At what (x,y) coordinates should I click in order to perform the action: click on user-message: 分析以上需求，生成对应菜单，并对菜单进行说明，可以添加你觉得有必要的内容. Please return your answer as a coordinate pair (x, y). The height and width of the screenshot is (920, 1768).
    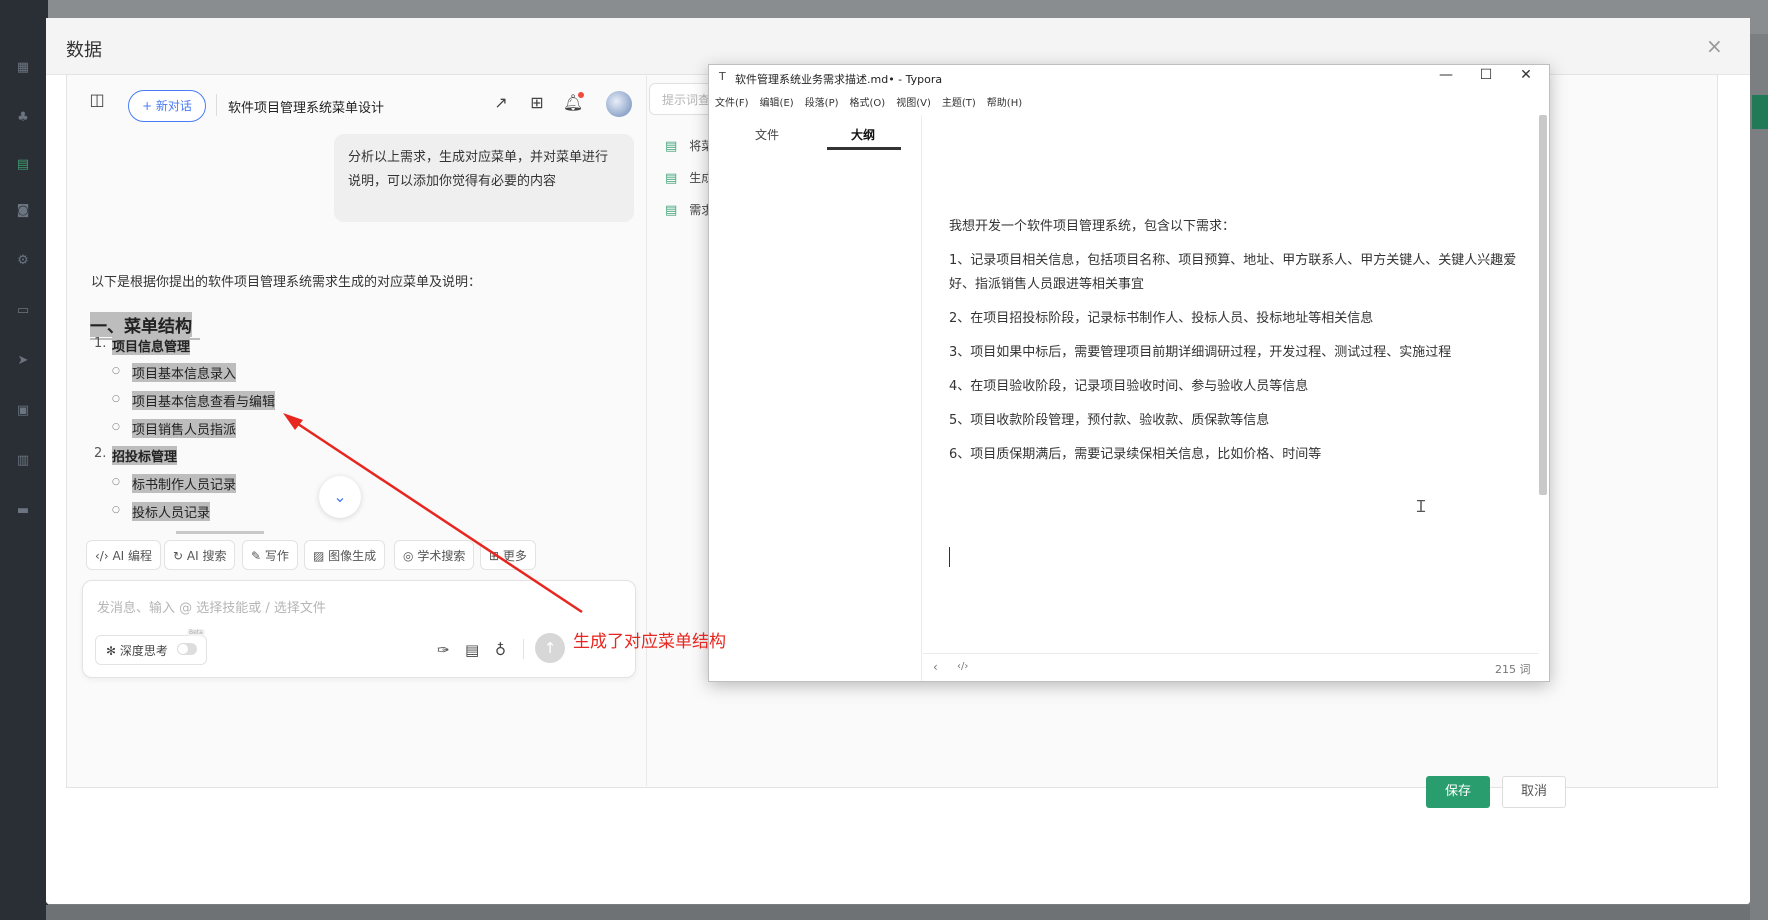
    Looking at the image, I should click on (484, 178).